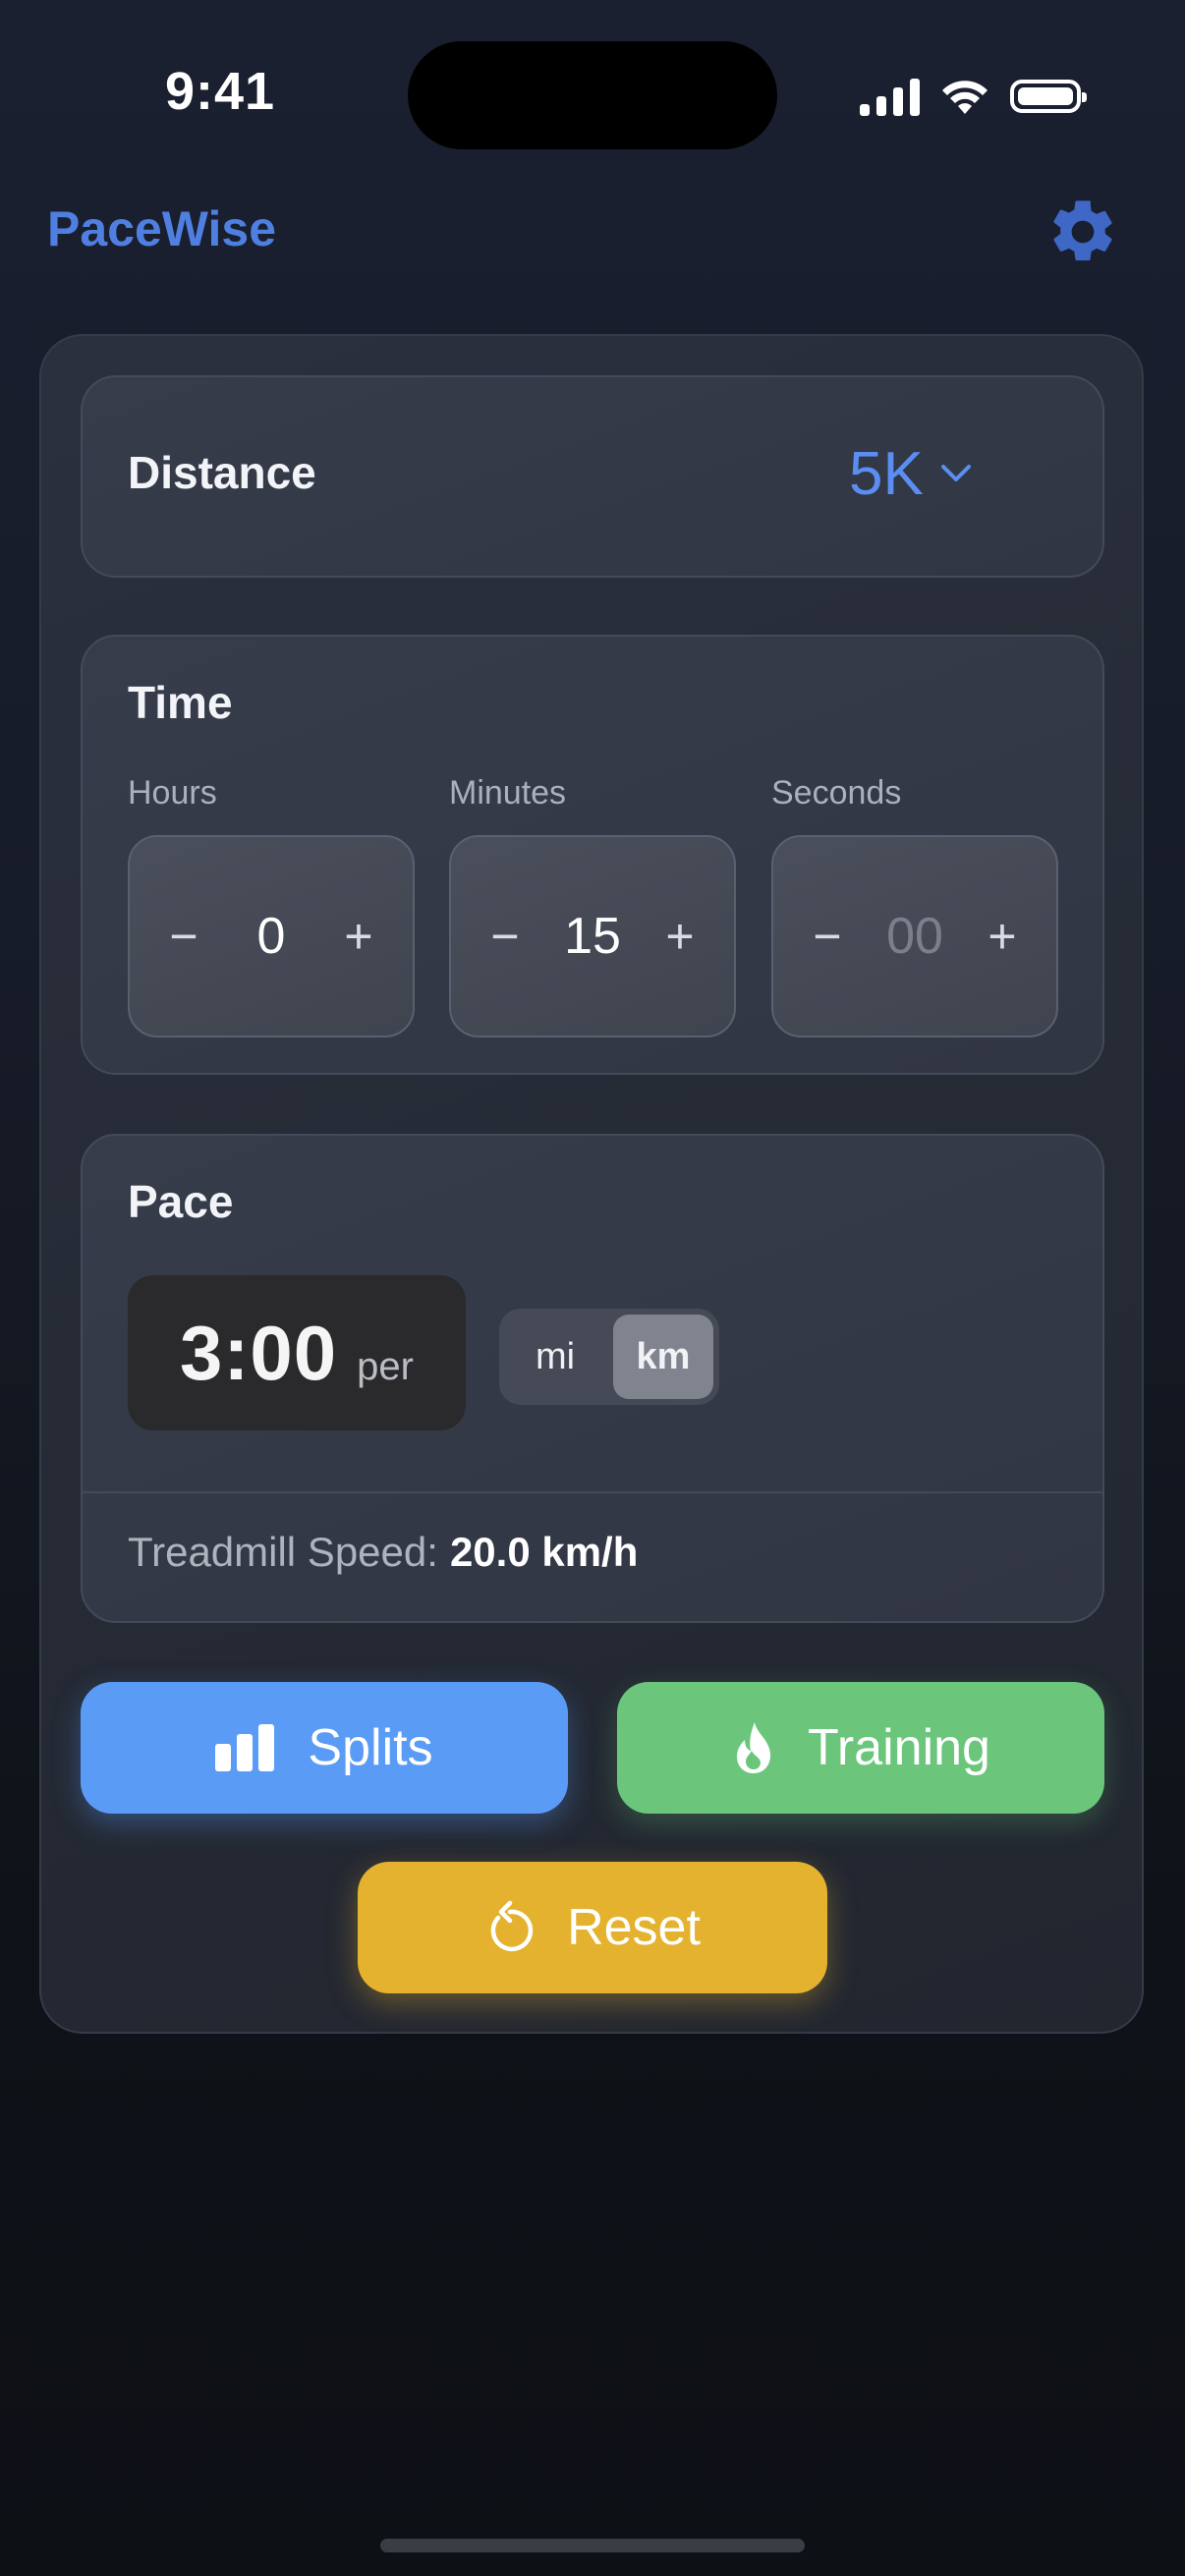  I want to click on battery-icon, so click(1049, 96).